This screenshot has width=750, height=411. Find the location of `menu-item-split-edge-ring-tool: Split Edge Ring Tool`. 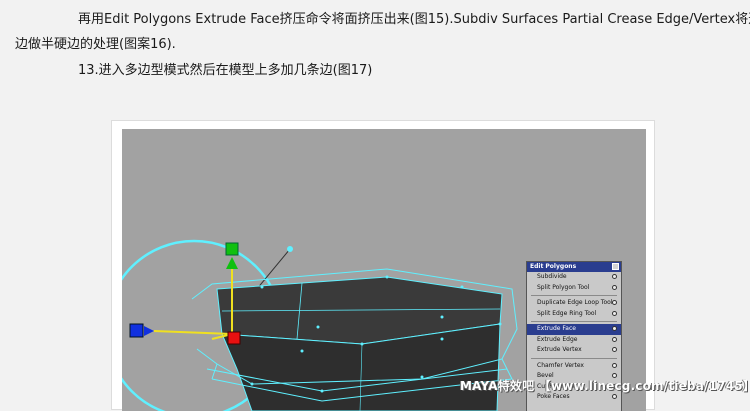

menu-item-split-edge-ring-tool: Split Edge Ring Tool is located at coordinates (574, 314).